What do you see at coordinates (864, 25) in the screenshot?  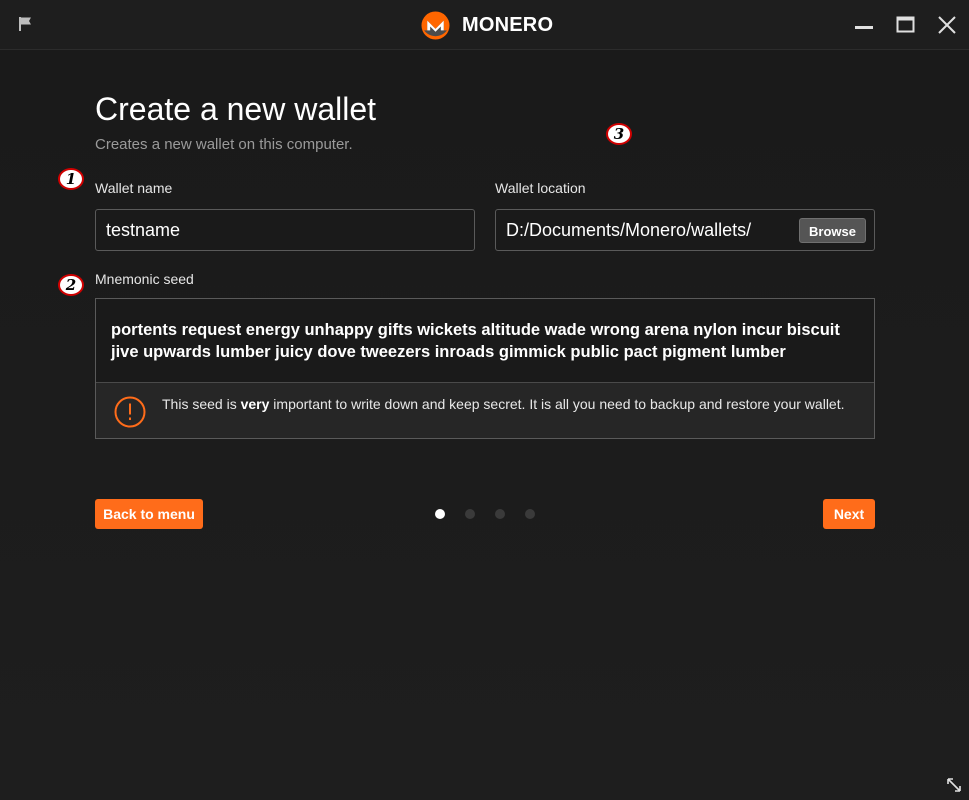 I see `minimize-icon` at bounding box center [864, 25].